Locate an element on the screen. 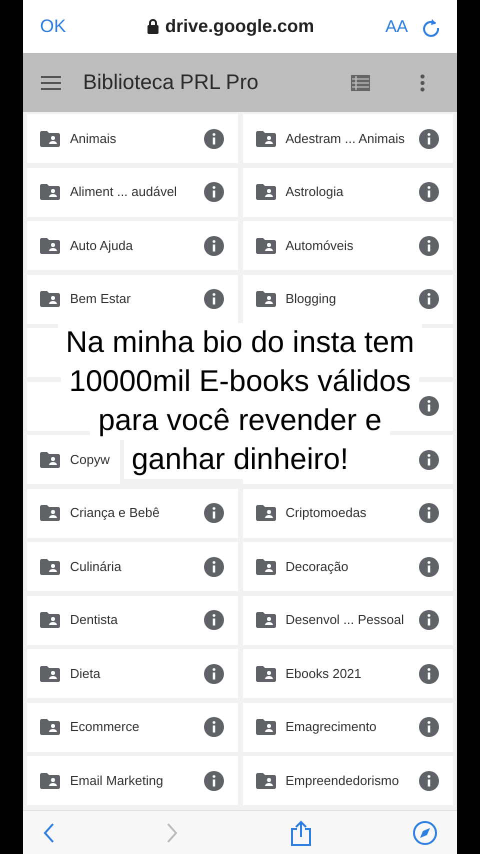  url-text: drive.google.com is located at coordinates (239, 26).